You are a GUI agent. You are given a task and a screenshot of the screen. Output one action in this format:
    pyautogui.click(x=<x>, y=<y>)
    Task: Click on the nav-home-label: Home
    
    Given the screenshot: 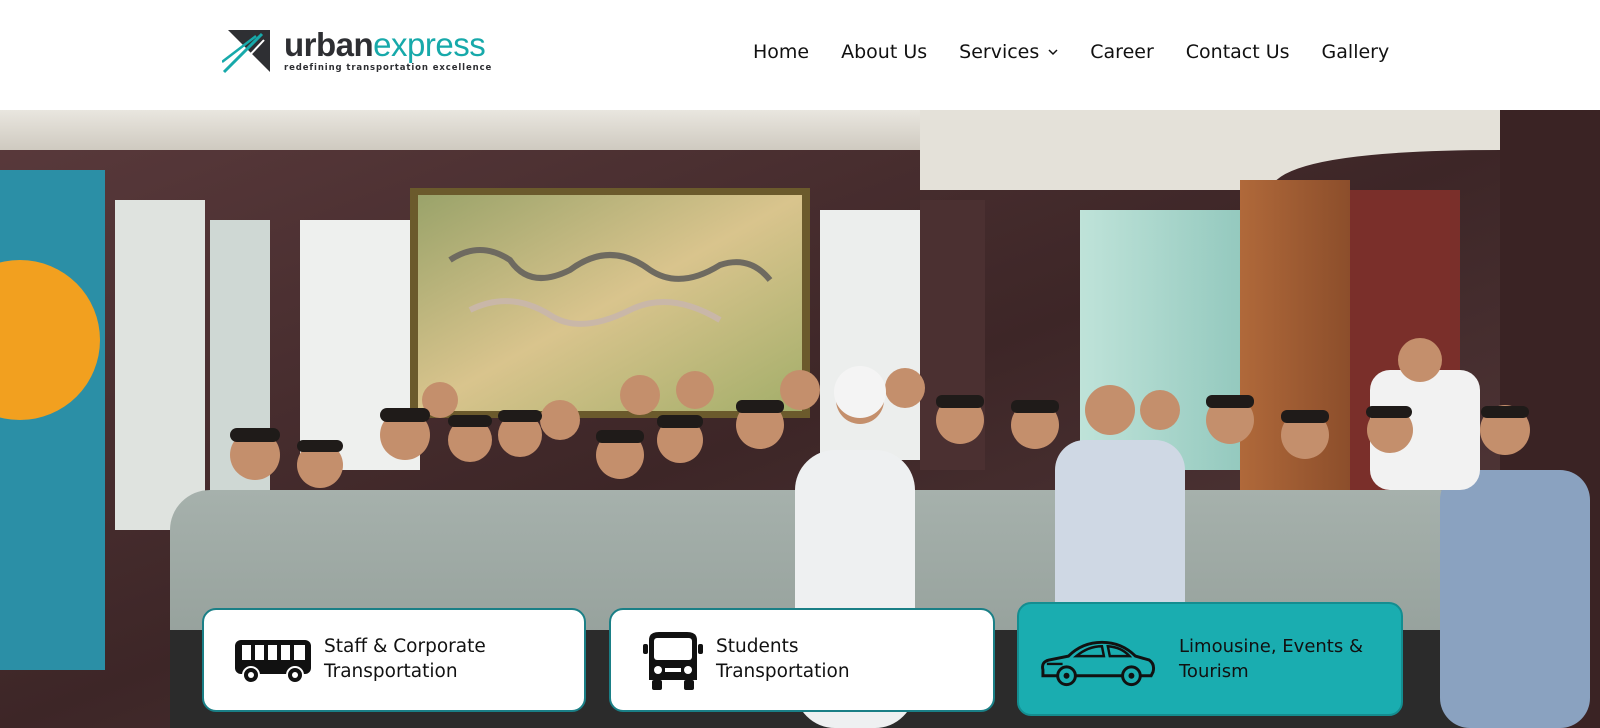 What is the action you would take?
    pyautogui.click(x=781, y=52)
    